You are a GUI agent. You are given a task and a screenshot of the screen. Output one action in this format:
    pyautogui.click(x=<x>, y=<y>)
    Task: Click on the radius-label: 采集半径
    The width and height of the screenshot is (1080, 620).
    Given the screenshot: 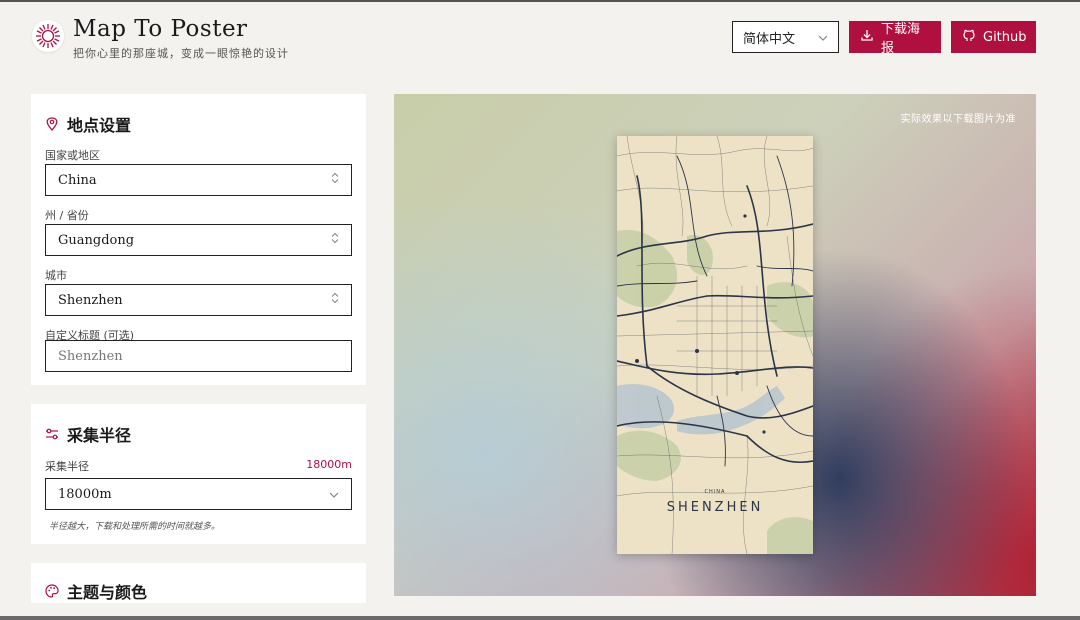 What is the action you would take?
    pyautogui.click(x=67, y=466)
    